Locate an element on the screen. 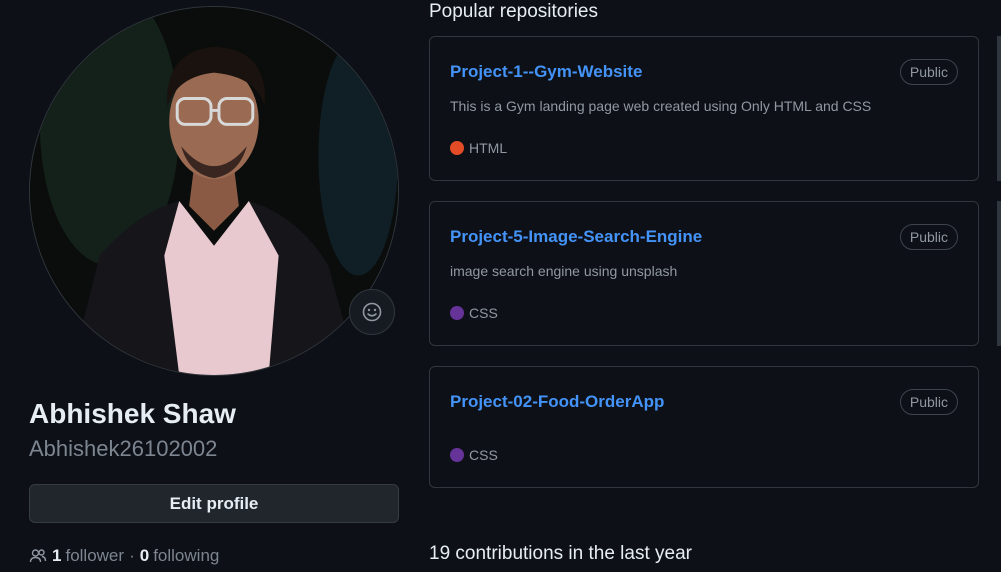 This screenshot has width=1001, height=572. followers-link: 1 follower is located at coordinates (76, 556).